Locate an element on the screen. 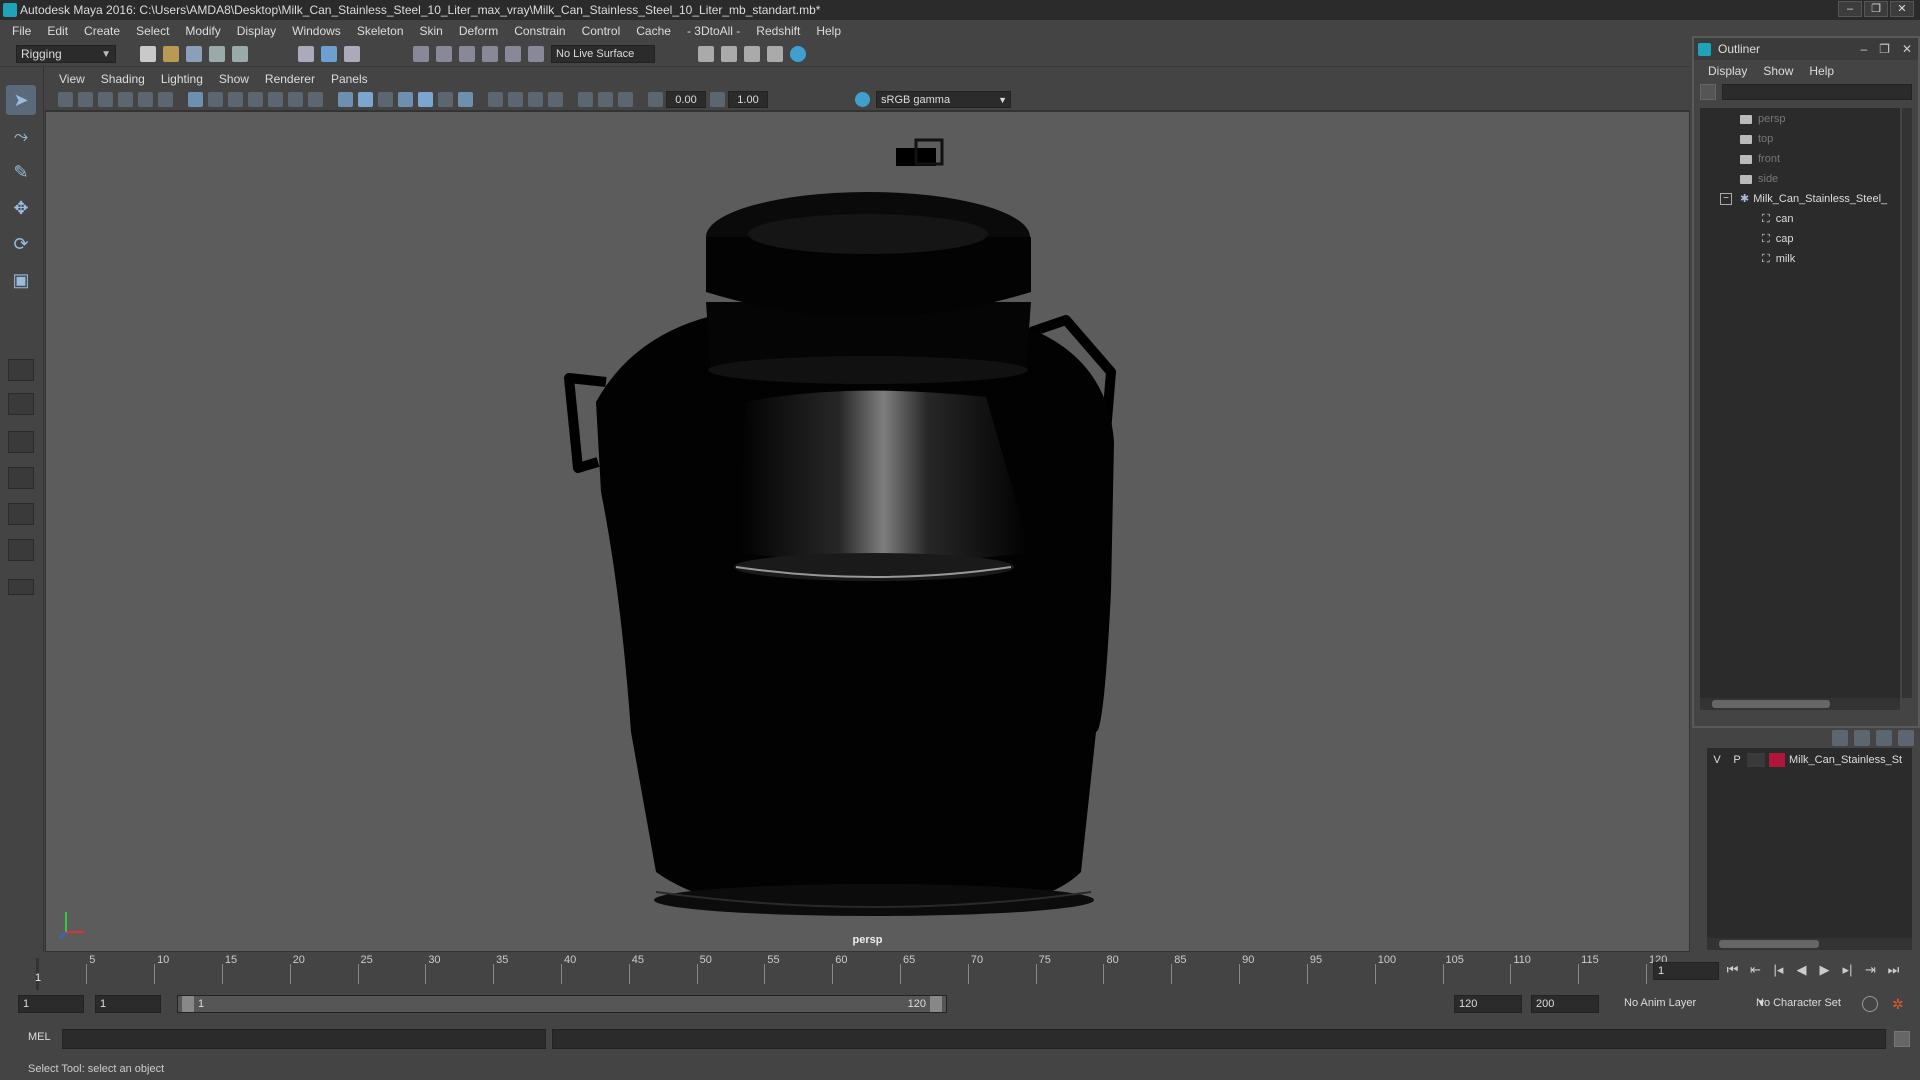 The height and width of the screenshot is (1080, 1920). gamma-icon is located at coordinates (717, 99).